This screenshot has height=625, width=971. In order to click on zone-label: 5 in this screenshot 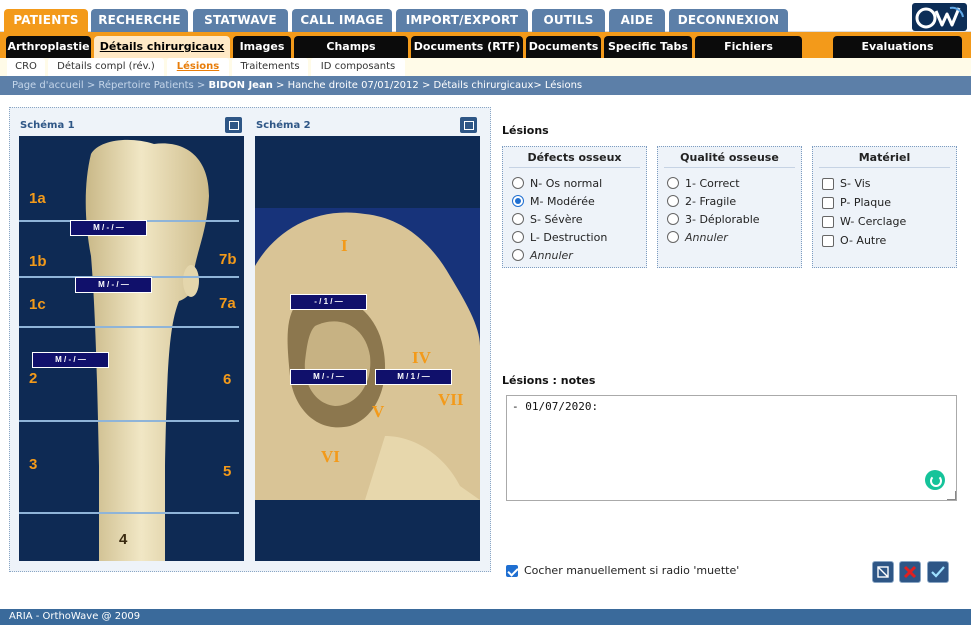, I will do `click(227, 471)`.